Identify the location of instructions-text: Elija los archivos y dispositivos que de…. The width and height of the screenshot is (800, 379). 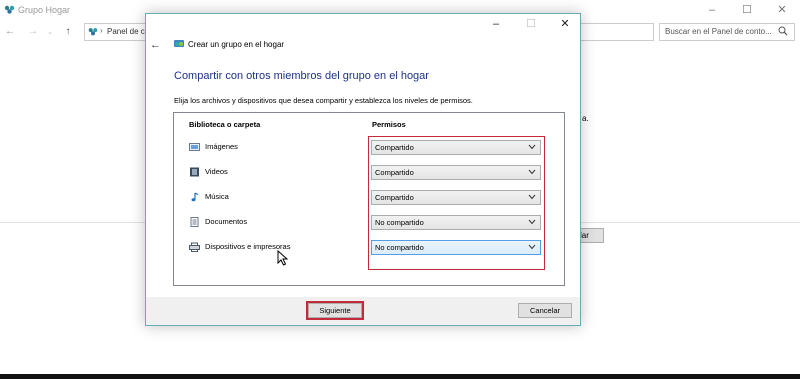
(323, 100).